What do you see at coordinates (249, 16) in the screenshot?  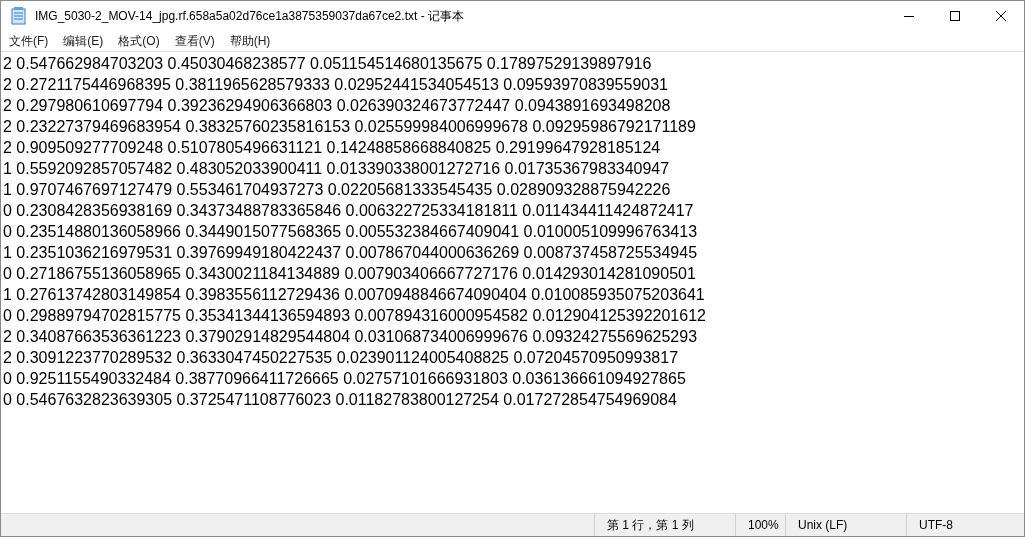 I see `window-title: IMG_5030-2_MOV-14_jpg.rf.658a5a02d76ce1a3875359037da67ce2.txt - 记事本` at bounding box center [249, 16].